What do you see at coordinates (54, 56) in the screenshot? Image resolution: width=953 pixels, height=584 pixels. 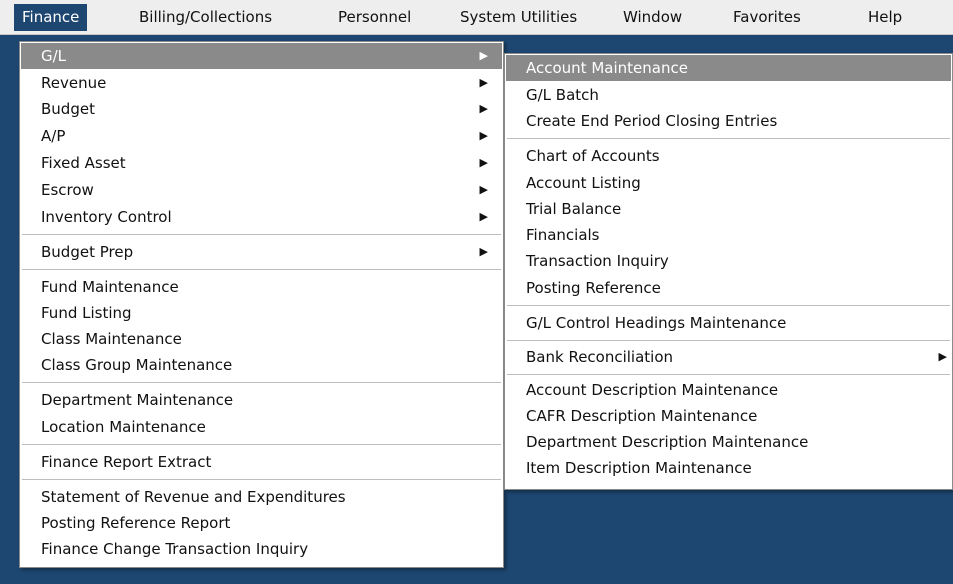 I see `menu-item-label: G/L` at bounding box center [54, 56].